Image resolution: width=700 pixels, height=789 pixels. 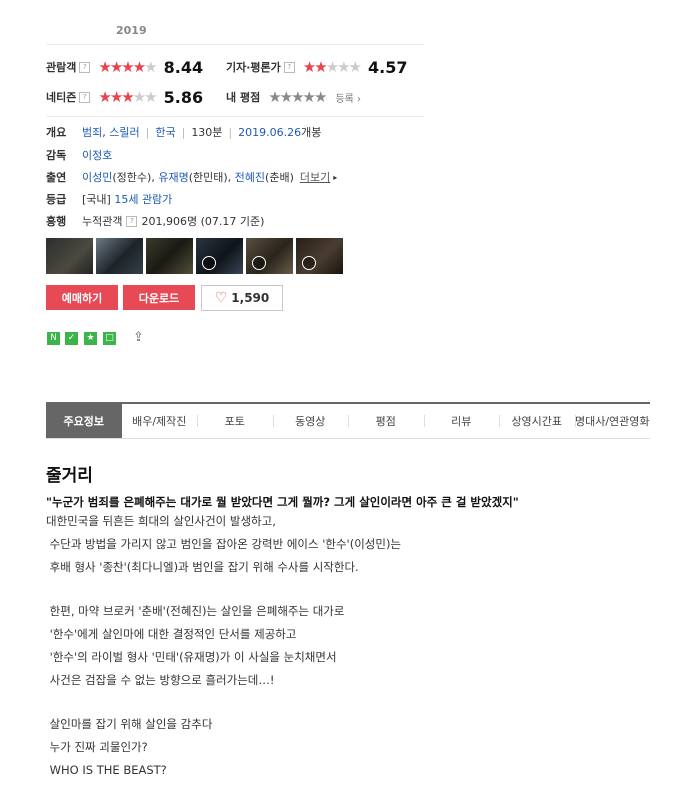 I want to click on box-office-value: 201,906명, so click(x=169, y=221).